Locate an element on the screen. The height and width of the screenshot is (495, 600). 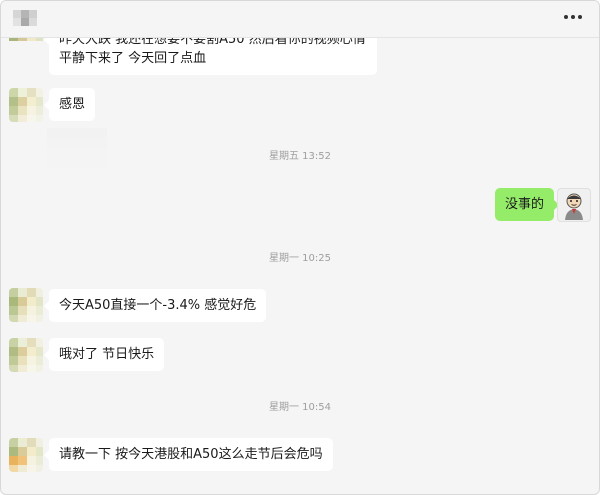
message-bubble: 今天A50直接一个-3.4% 感觉好危 is located at coordinates (155, 305).